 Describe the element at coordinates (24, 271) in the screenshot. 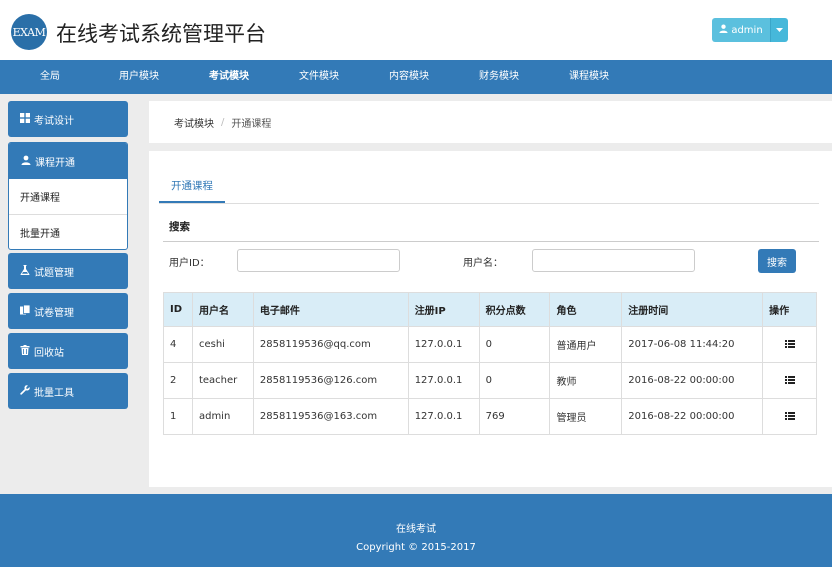

I see `flask-icon` at that location.